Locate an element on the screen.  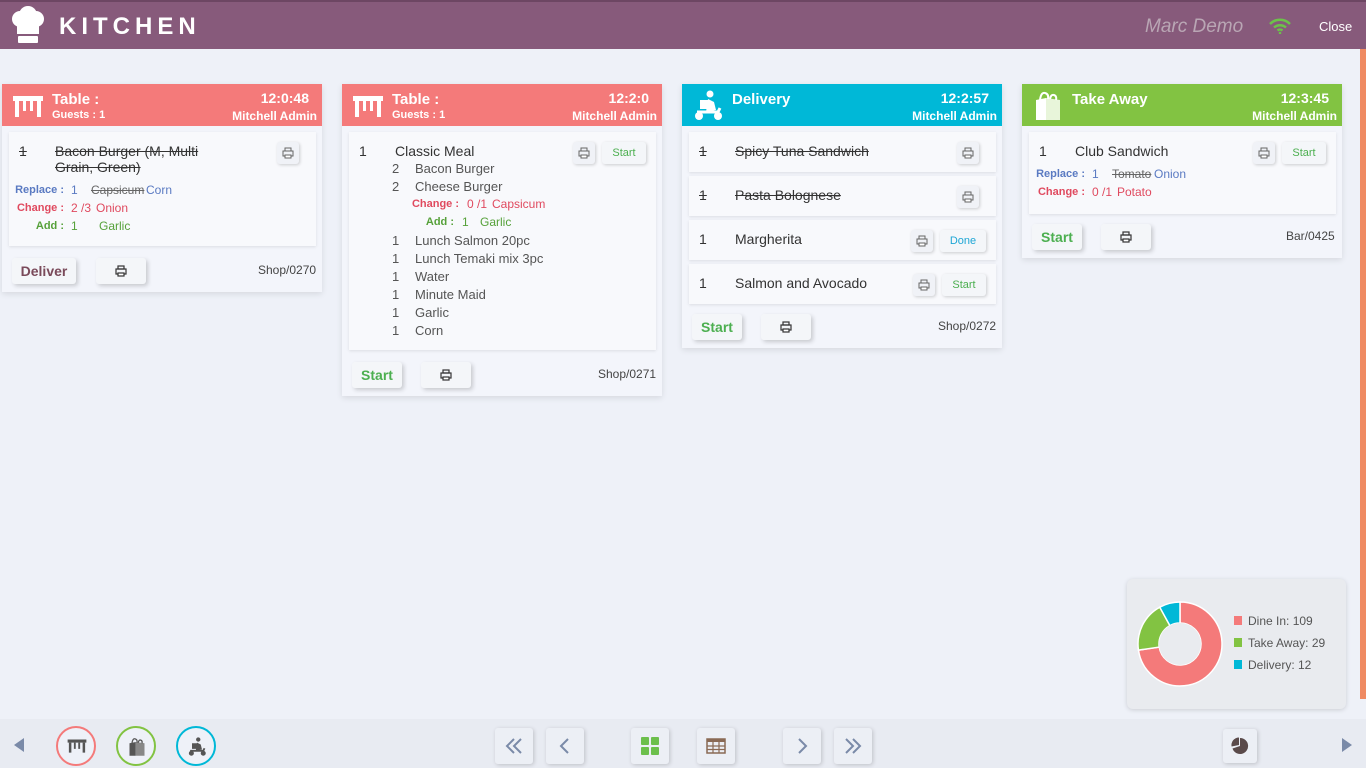
table-view-button is located at coordinates (716, 746).